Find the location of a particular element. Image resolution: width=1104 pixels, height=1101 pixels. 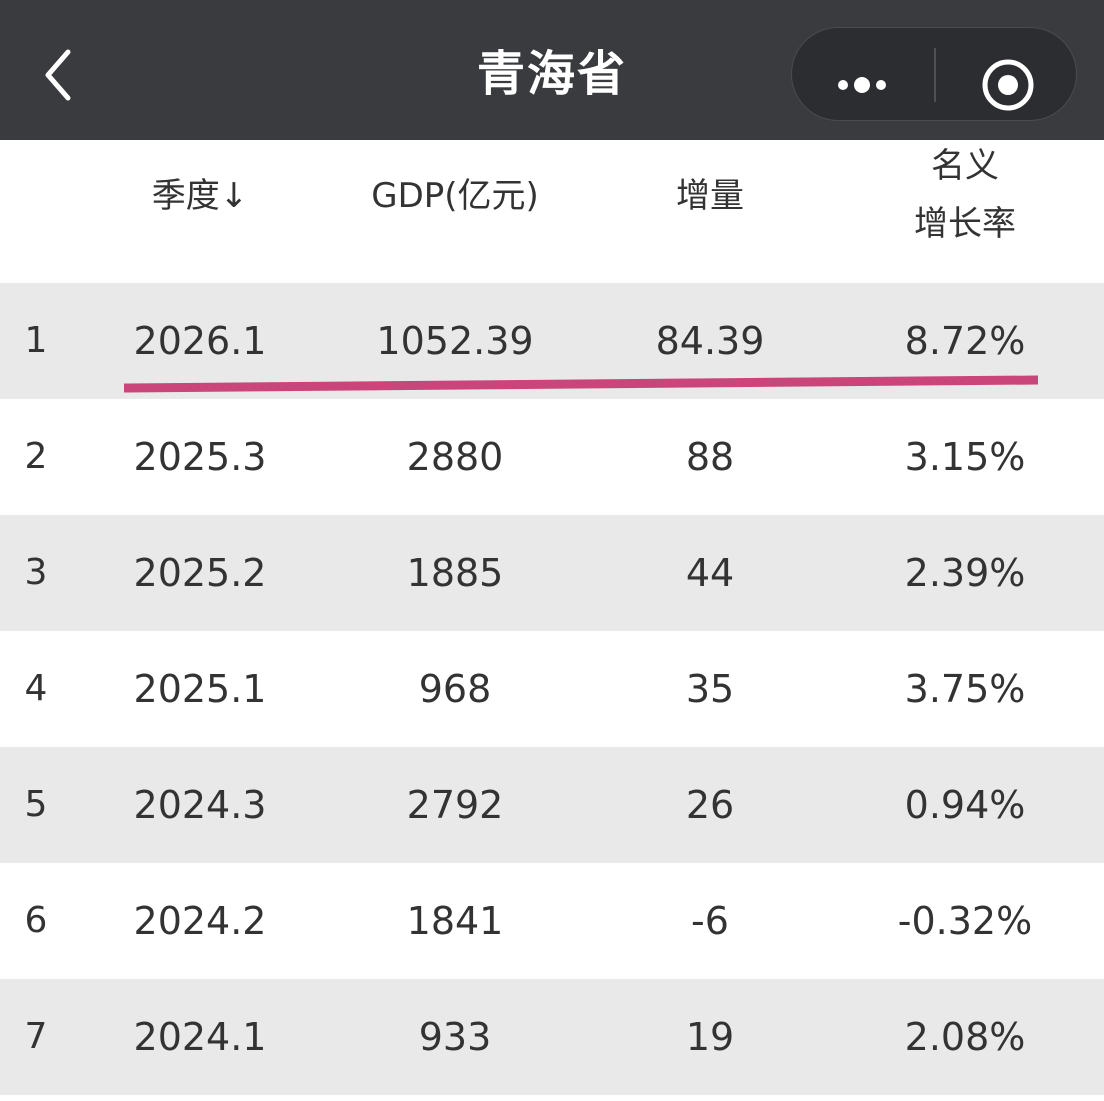

table-row: 4 2025.1 968 35 3.75% is located at coordinates (552, 689).